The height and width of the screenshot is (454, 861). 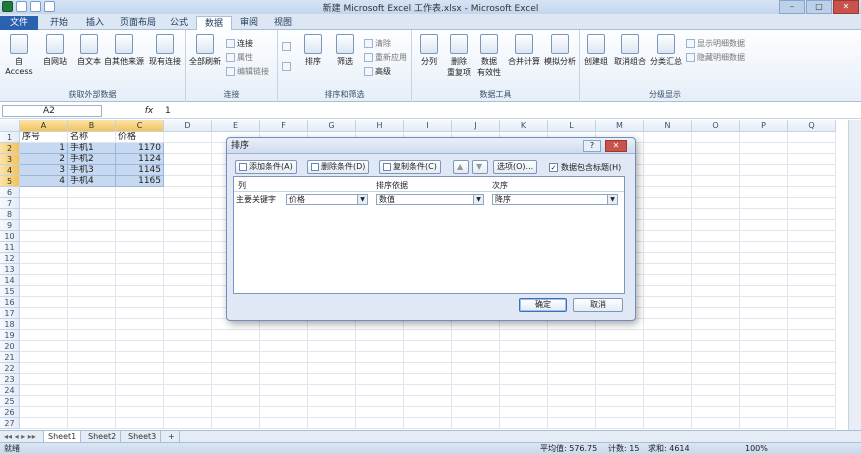 What do you see at coordinates (239, 43) in the screenshot?
I see `connections-button: 连接` at bounding box center [239, 43].